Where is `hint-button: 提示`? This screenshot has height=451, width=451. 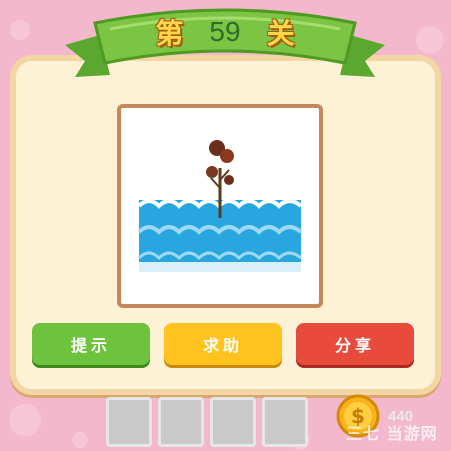
hint-button: 提示 is located at coordinates (91, 344).